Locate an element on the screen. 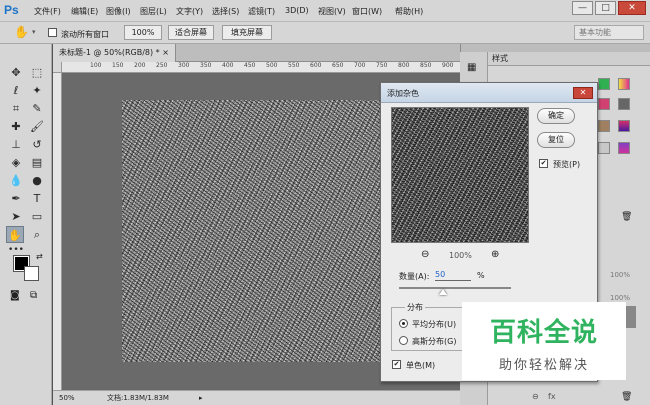  delete-layer-icon: 🗑 is located at coordinates (626, 397).